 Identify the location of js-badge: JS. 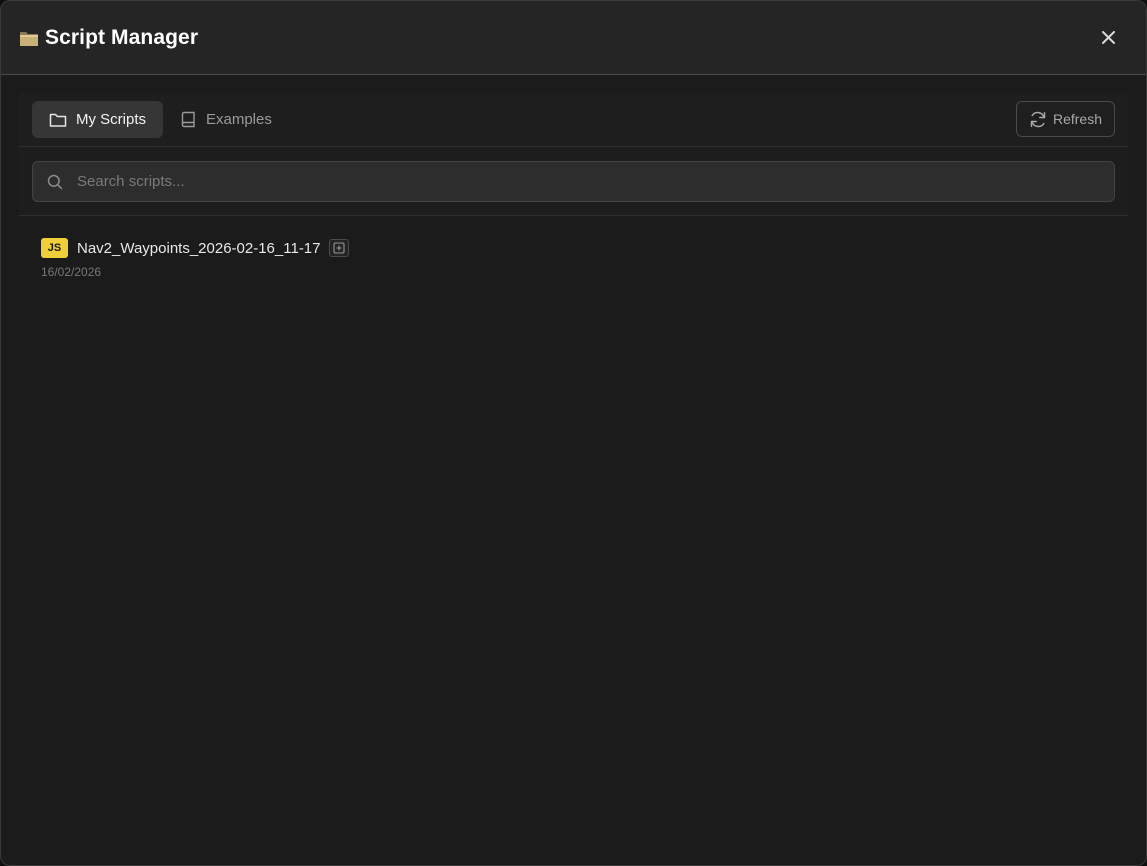
(54, 248).